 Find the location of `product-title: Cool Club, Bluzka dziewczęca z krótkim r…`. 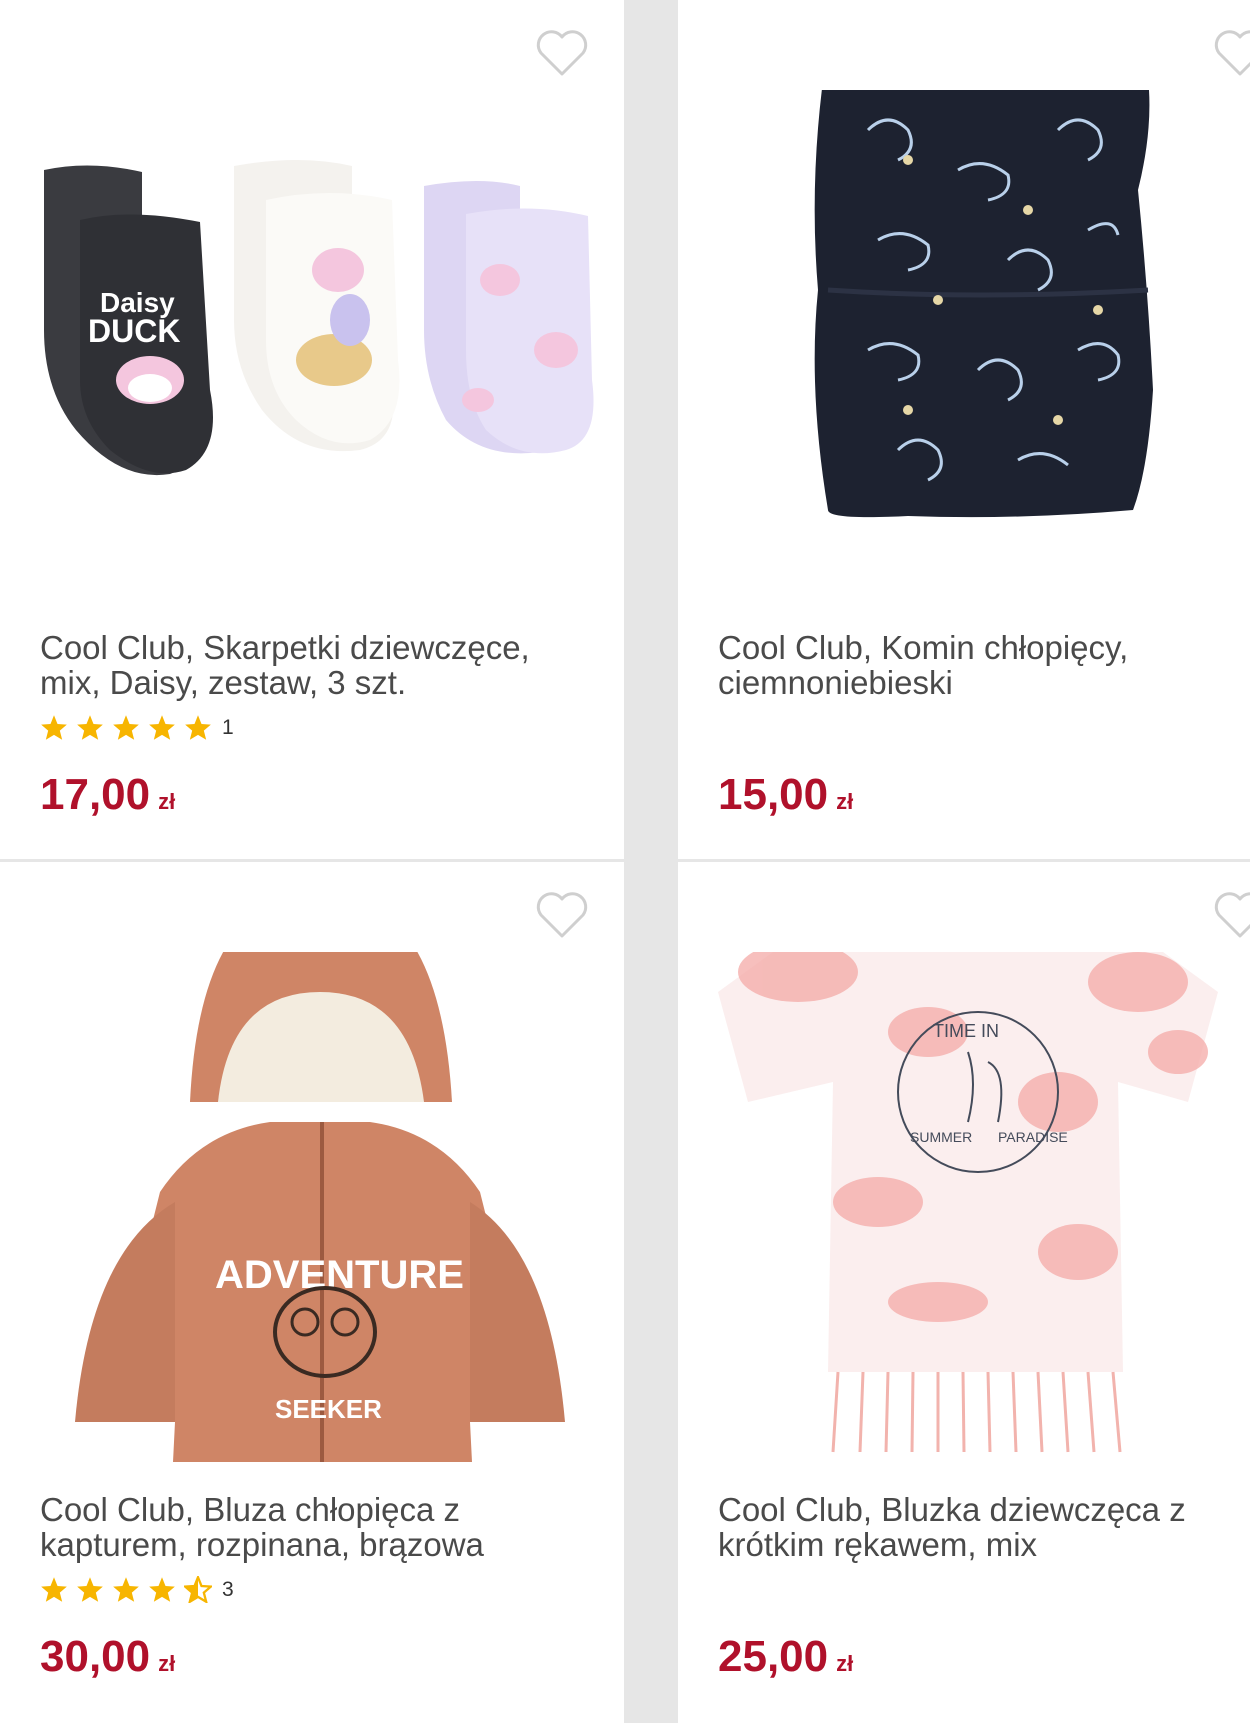

product-title: Cool Club, Bluzka dziewczęca z krótkim r… is located at coordinates (978, 1527).